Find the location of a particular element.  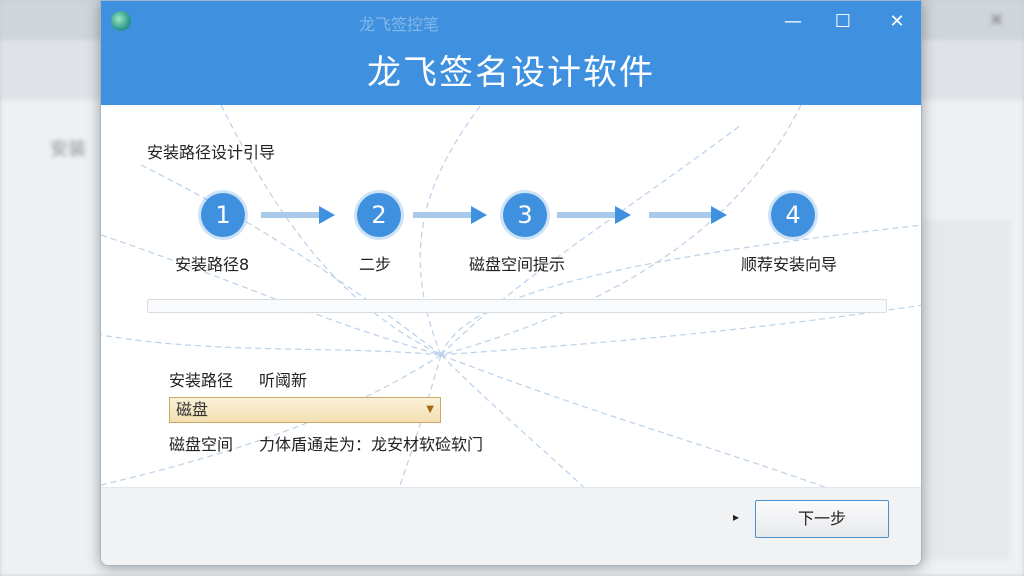

background-close-icon: ✕ is located at coordinates (996, 20).